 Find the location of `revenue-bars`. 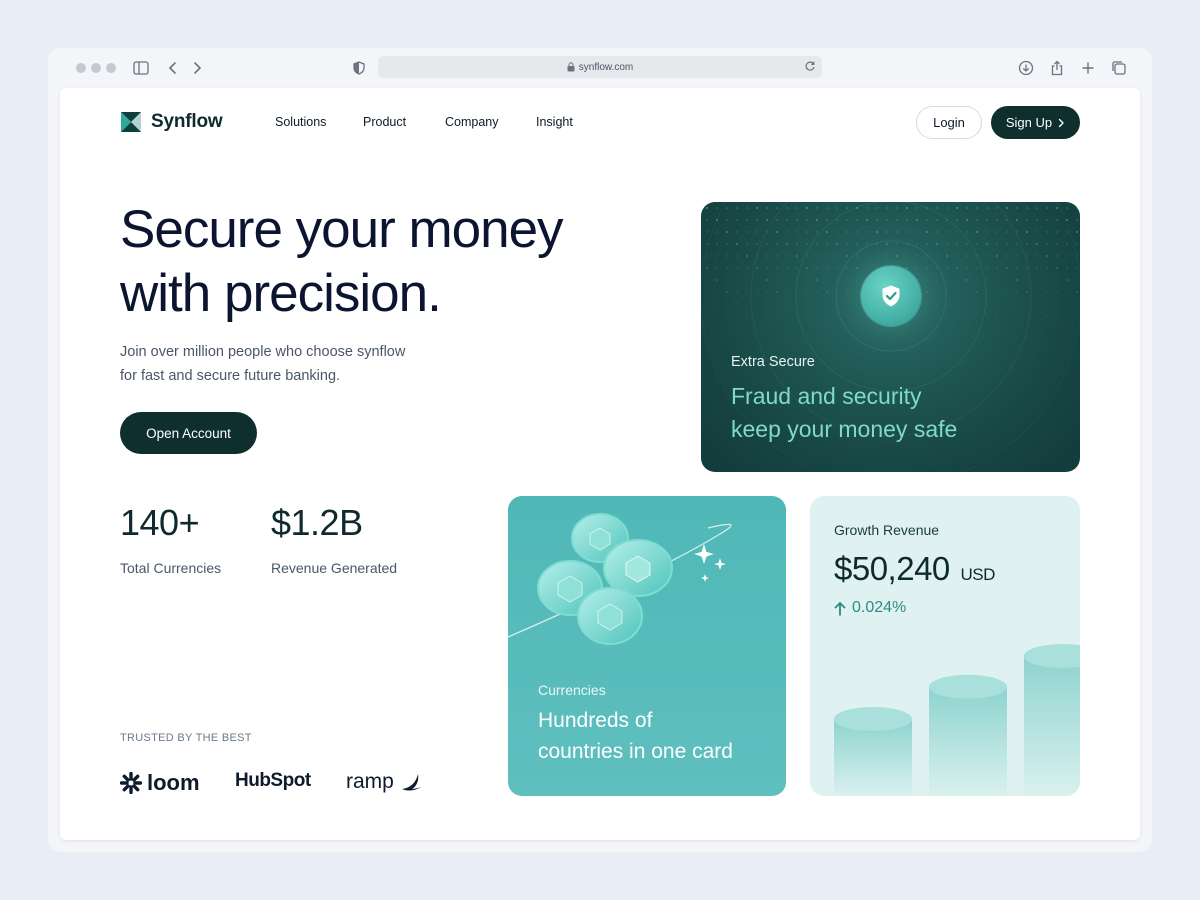

revenue-bars is located at coordinates (957, 720).